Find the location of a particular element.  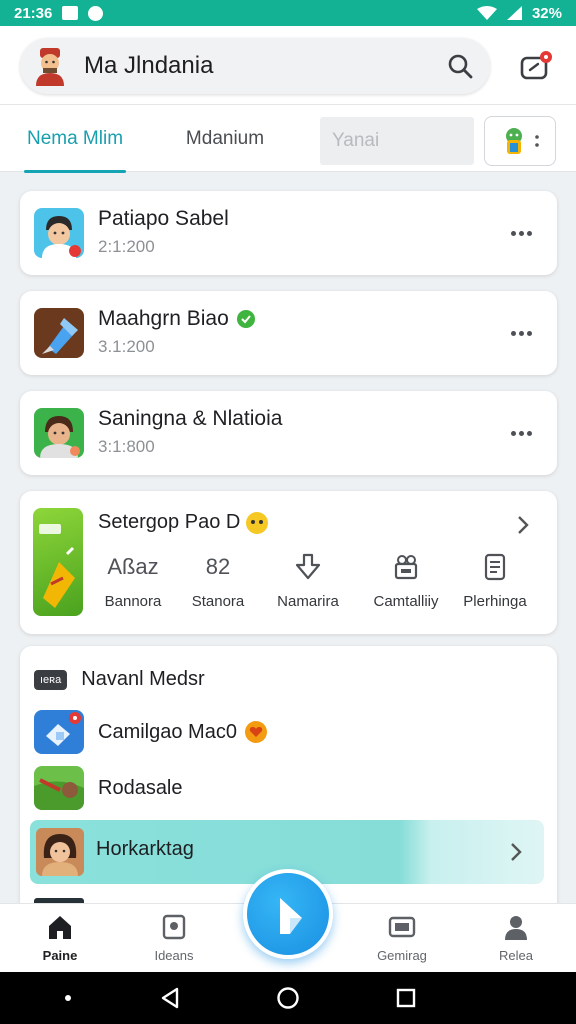

stat-value: 82 is located at coordinates (218, 566).